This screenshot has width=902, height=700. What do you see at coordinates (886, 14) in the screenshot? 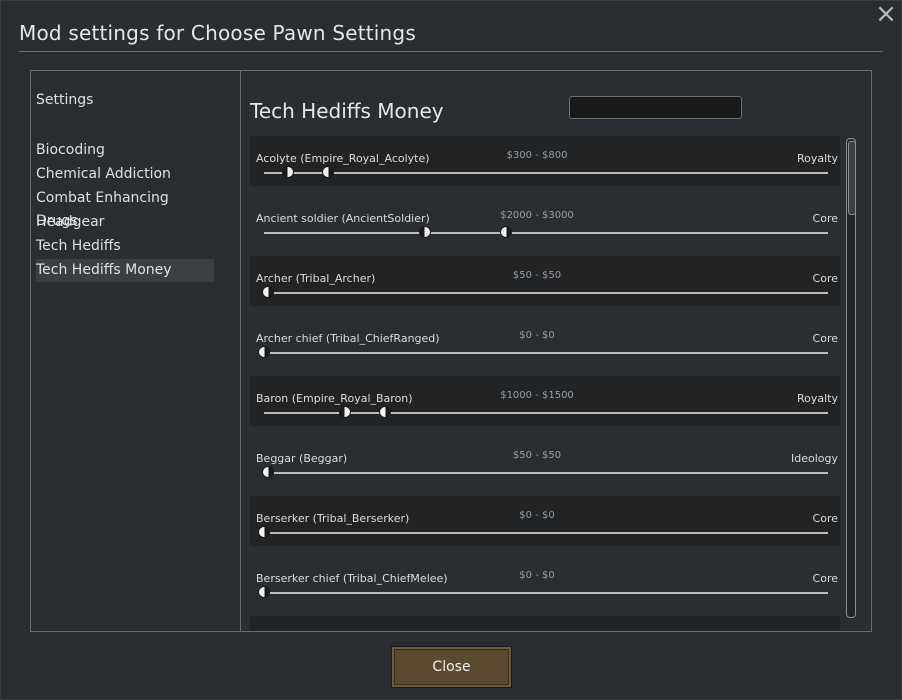
I see `close-icon: ×` at bounding box center [886, 14].